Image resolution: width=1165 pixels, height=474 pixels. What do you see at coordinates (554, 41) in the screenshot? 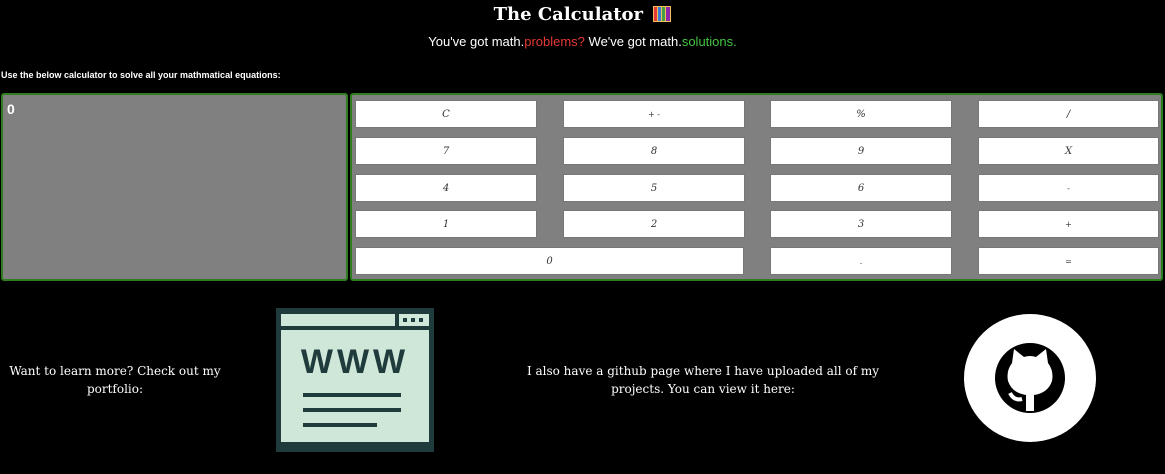
I see `tagline-problems: problems?` at bounding box center [554, 41].